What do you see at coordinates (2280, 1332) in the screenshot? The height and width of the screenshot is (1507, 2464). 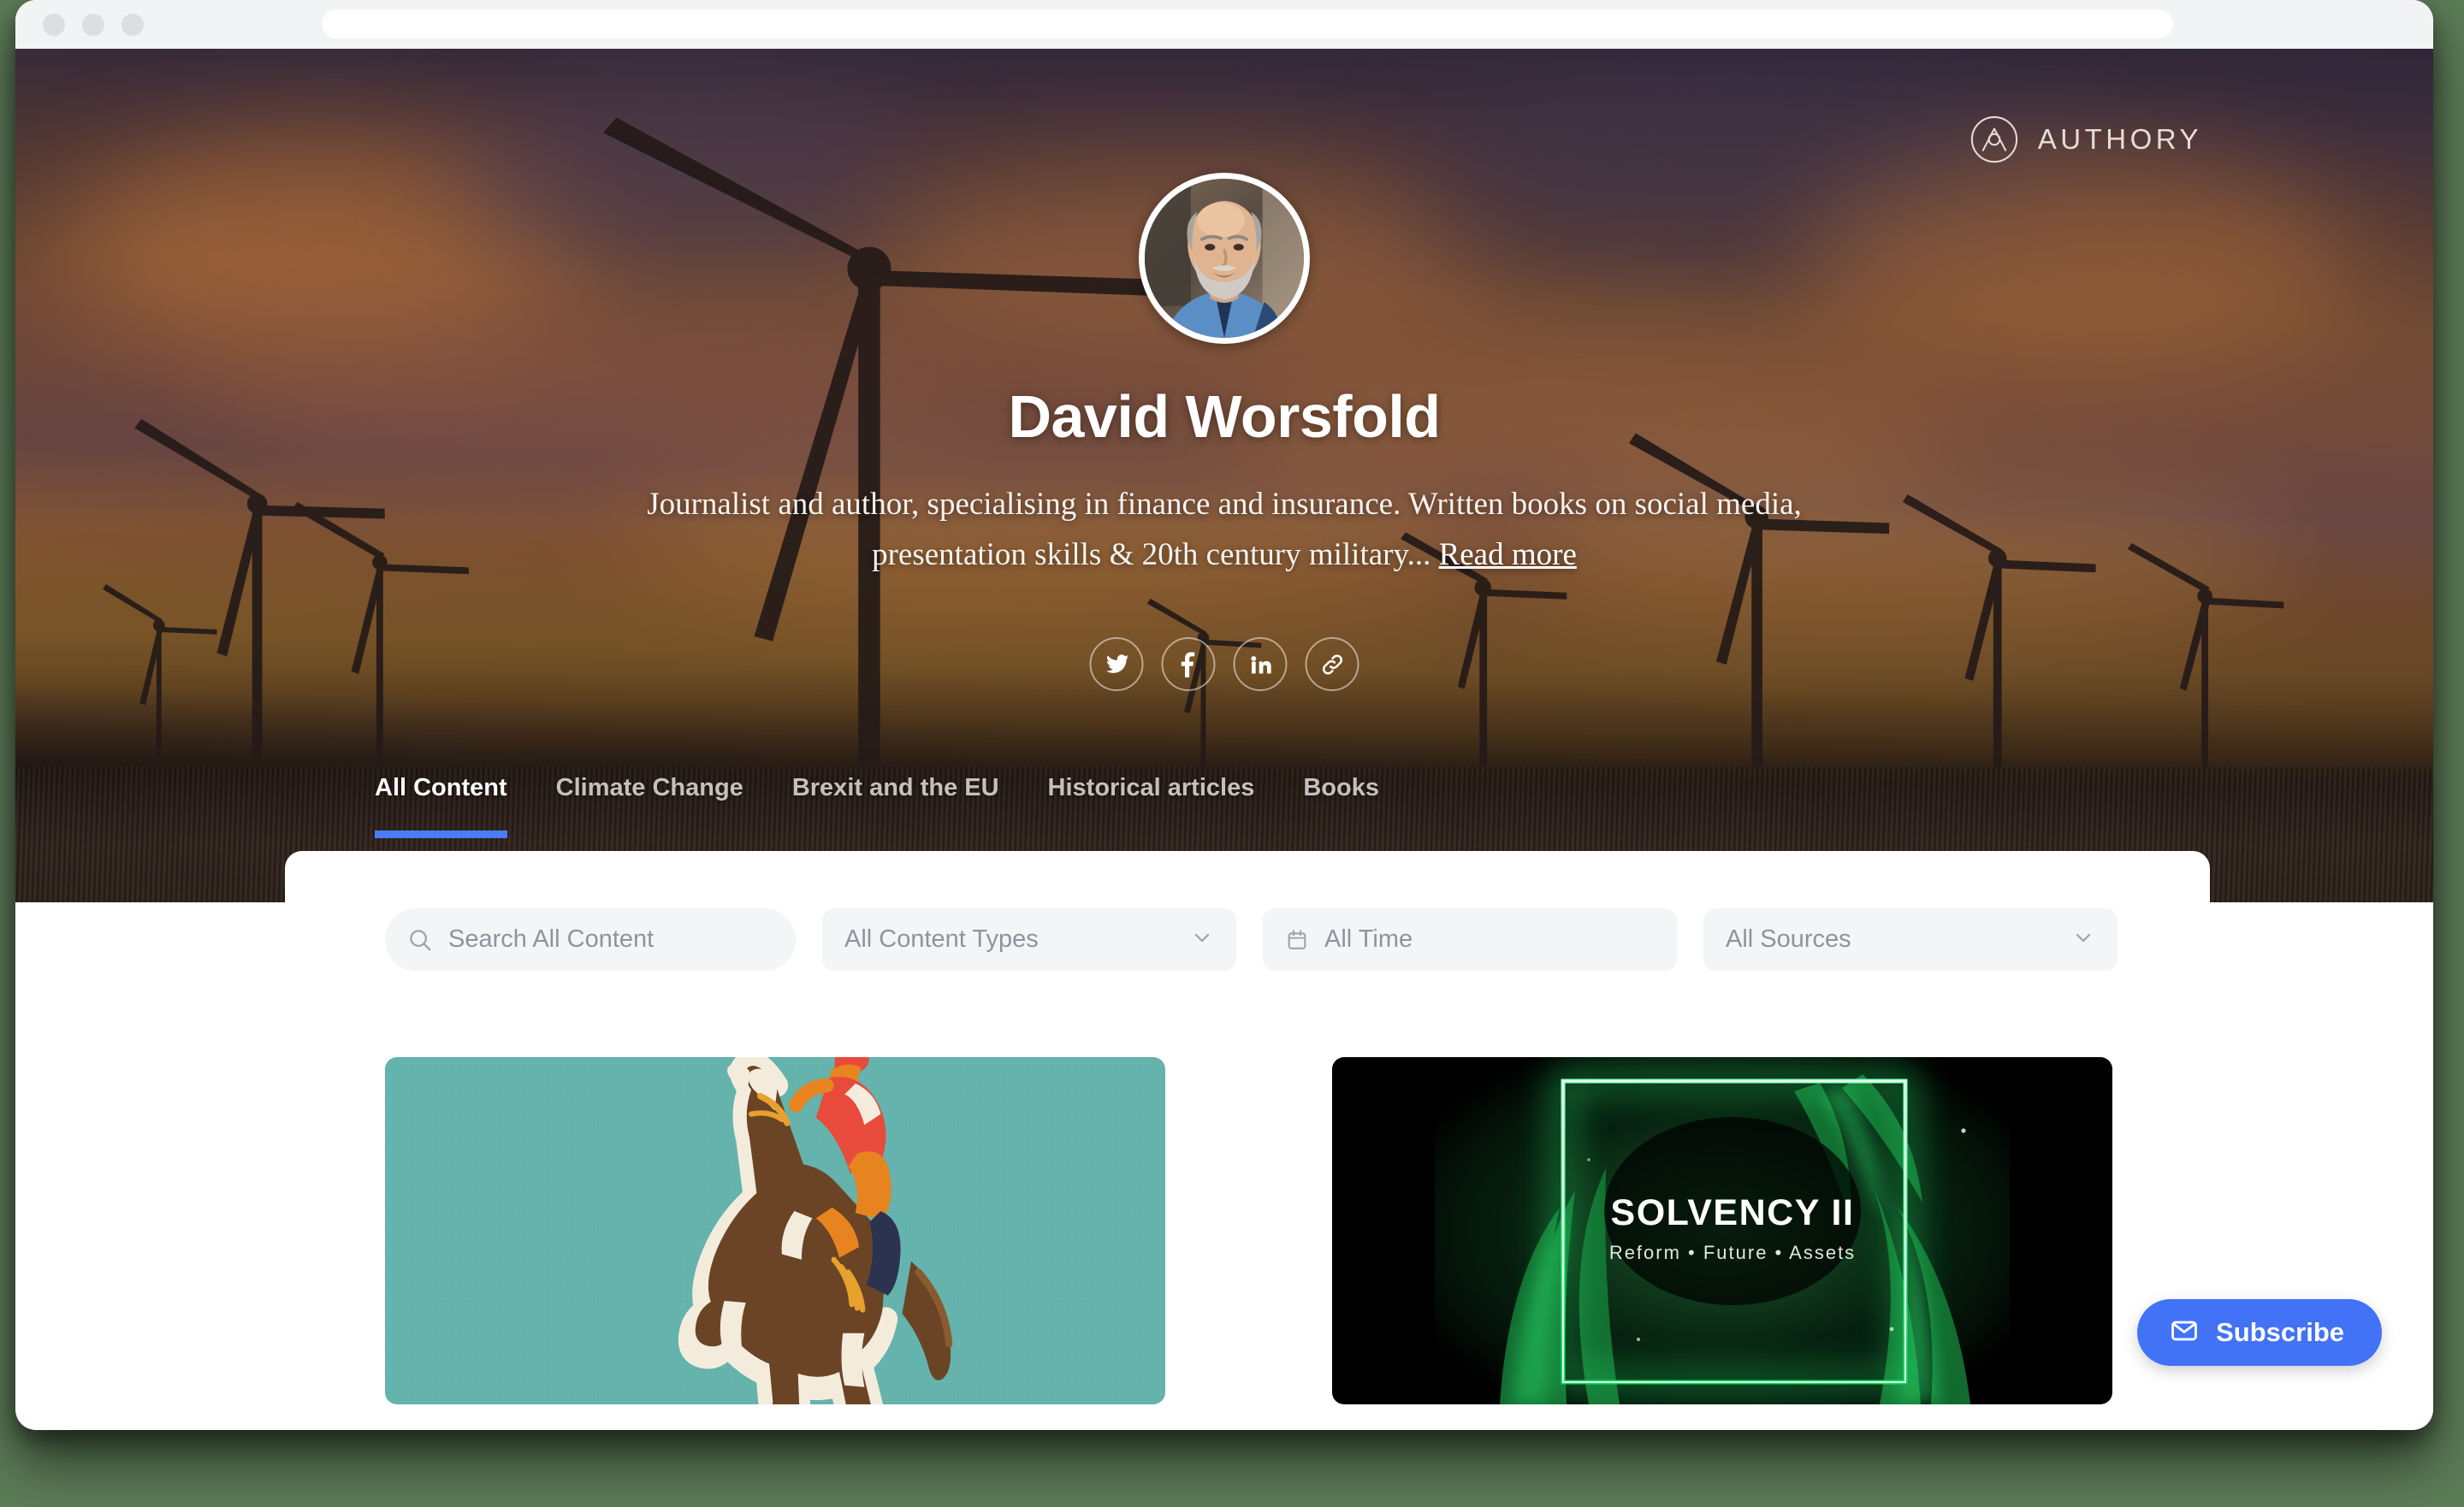 I see `subscribe-label: Subscribe` at bounding box center [2280, 1332].